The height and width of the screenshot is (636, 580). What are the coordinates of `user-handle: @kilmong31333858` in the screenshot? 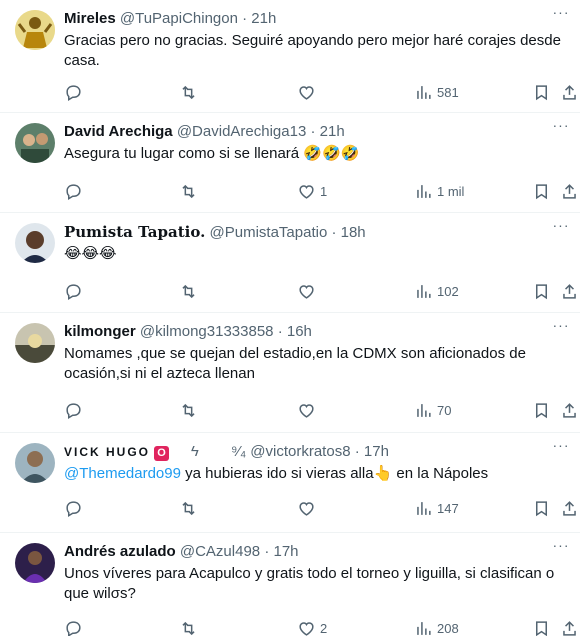 It's located at (207, 331).